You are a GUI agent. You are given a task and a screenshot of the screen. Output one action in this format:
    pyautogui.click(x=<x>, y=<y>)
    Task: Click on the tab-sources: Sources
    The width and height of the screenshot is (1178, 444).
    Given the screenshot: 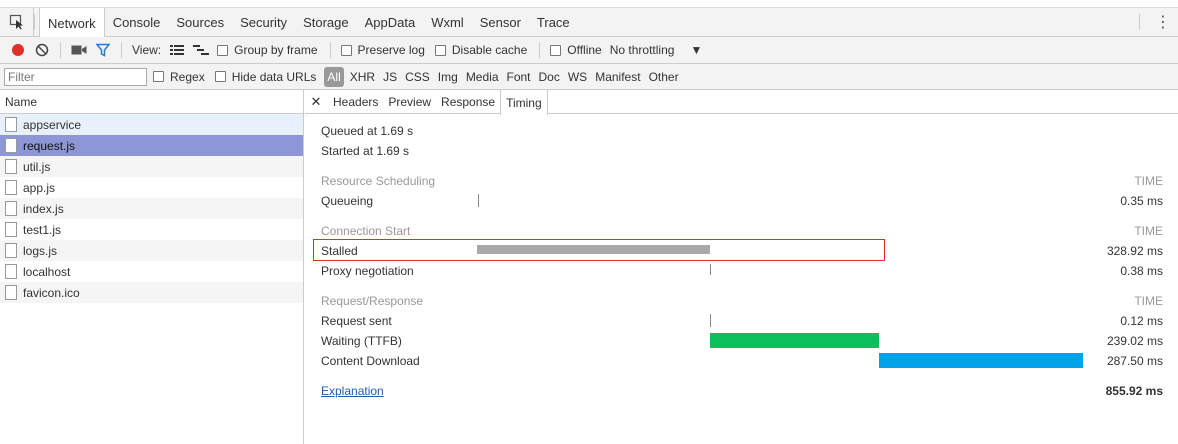 What is the action you would take?
    pyautogui.click(x=200, y=22)
    